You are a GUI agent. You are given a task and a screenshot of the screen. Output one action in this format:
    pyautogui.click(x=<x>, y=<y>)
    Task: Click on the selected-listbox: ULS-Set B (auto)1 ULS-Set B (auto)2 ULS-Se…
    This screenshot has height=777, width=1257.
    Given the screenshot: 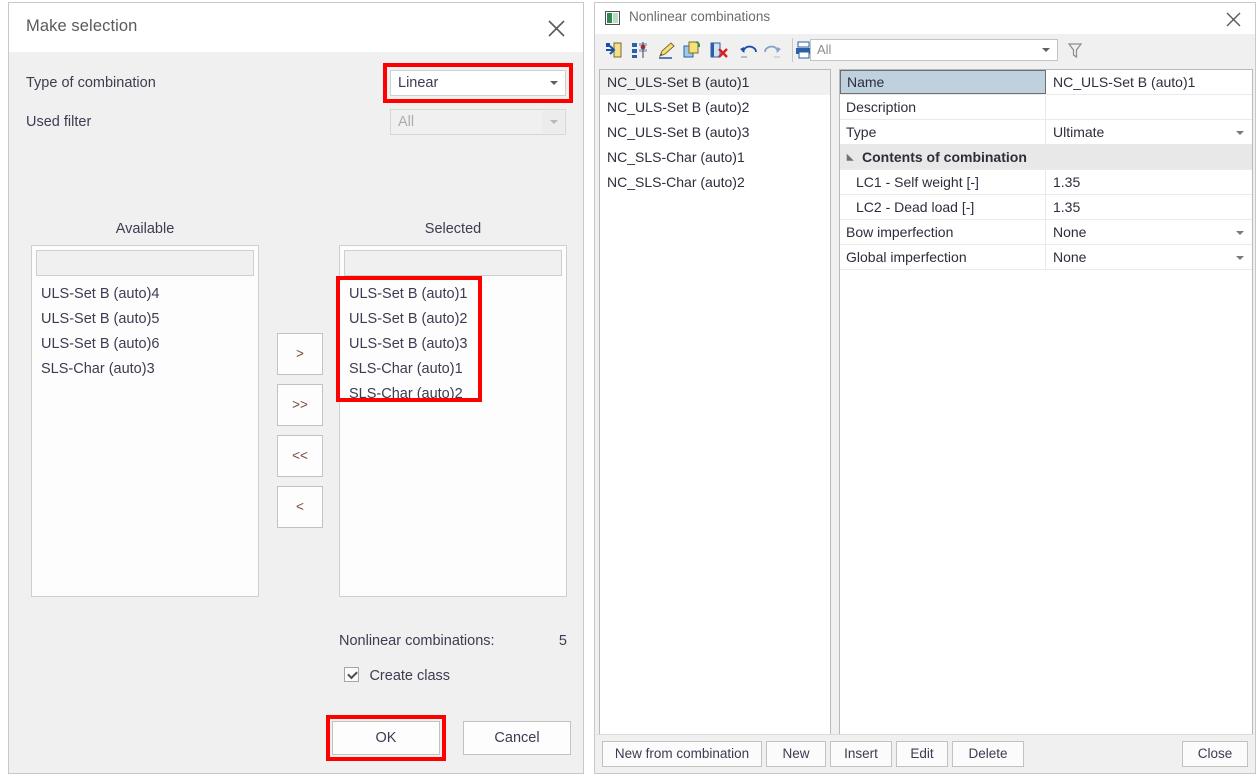 What is the action you would take?
    pyautogui.click(x=453, y=421)
    